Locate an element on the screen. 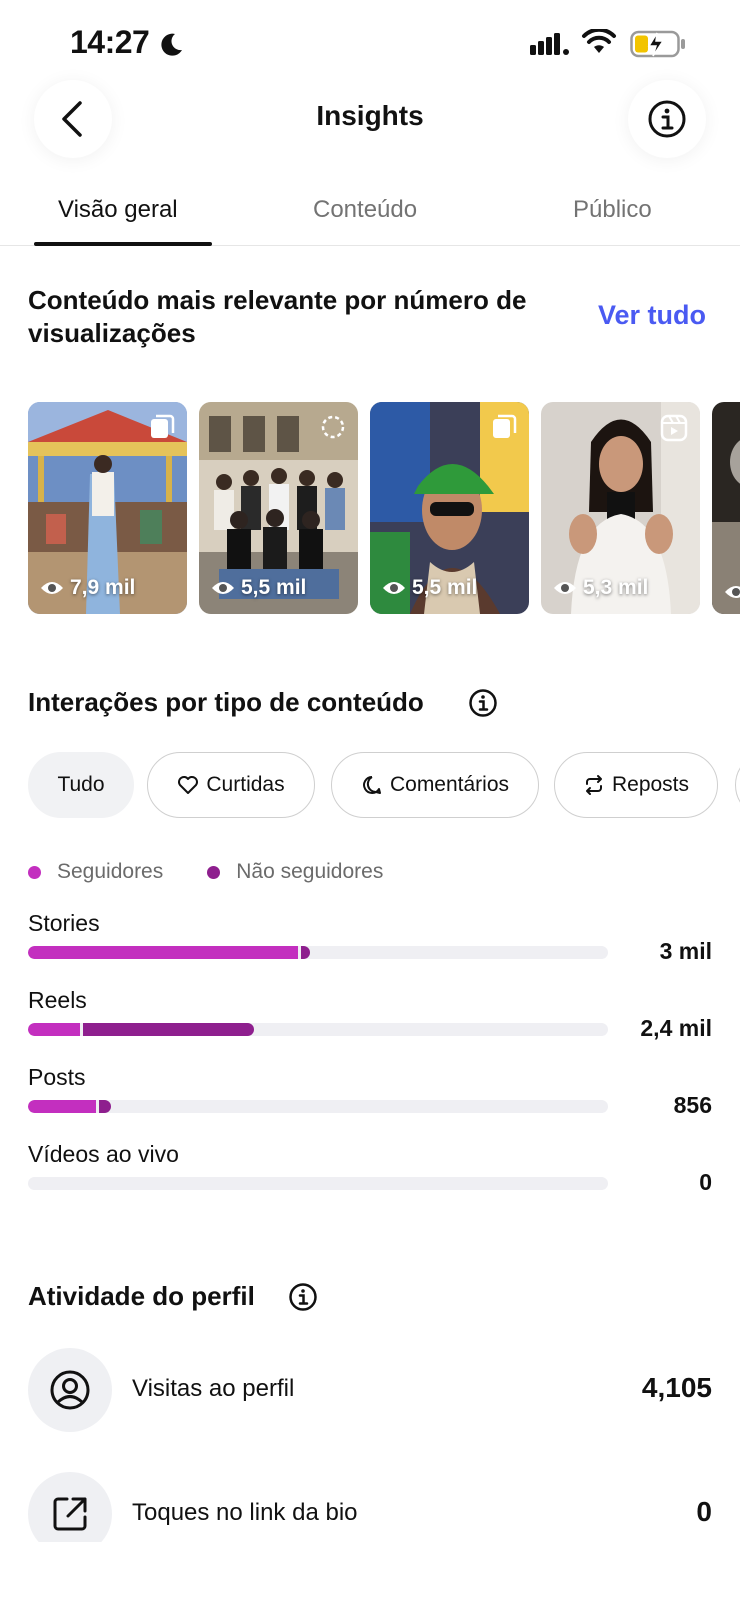 The width and height of the screenshot is (740, 1600). profile-visits-row: Visitas ao perfil 4,105 is located at coordinates (370, 1390).